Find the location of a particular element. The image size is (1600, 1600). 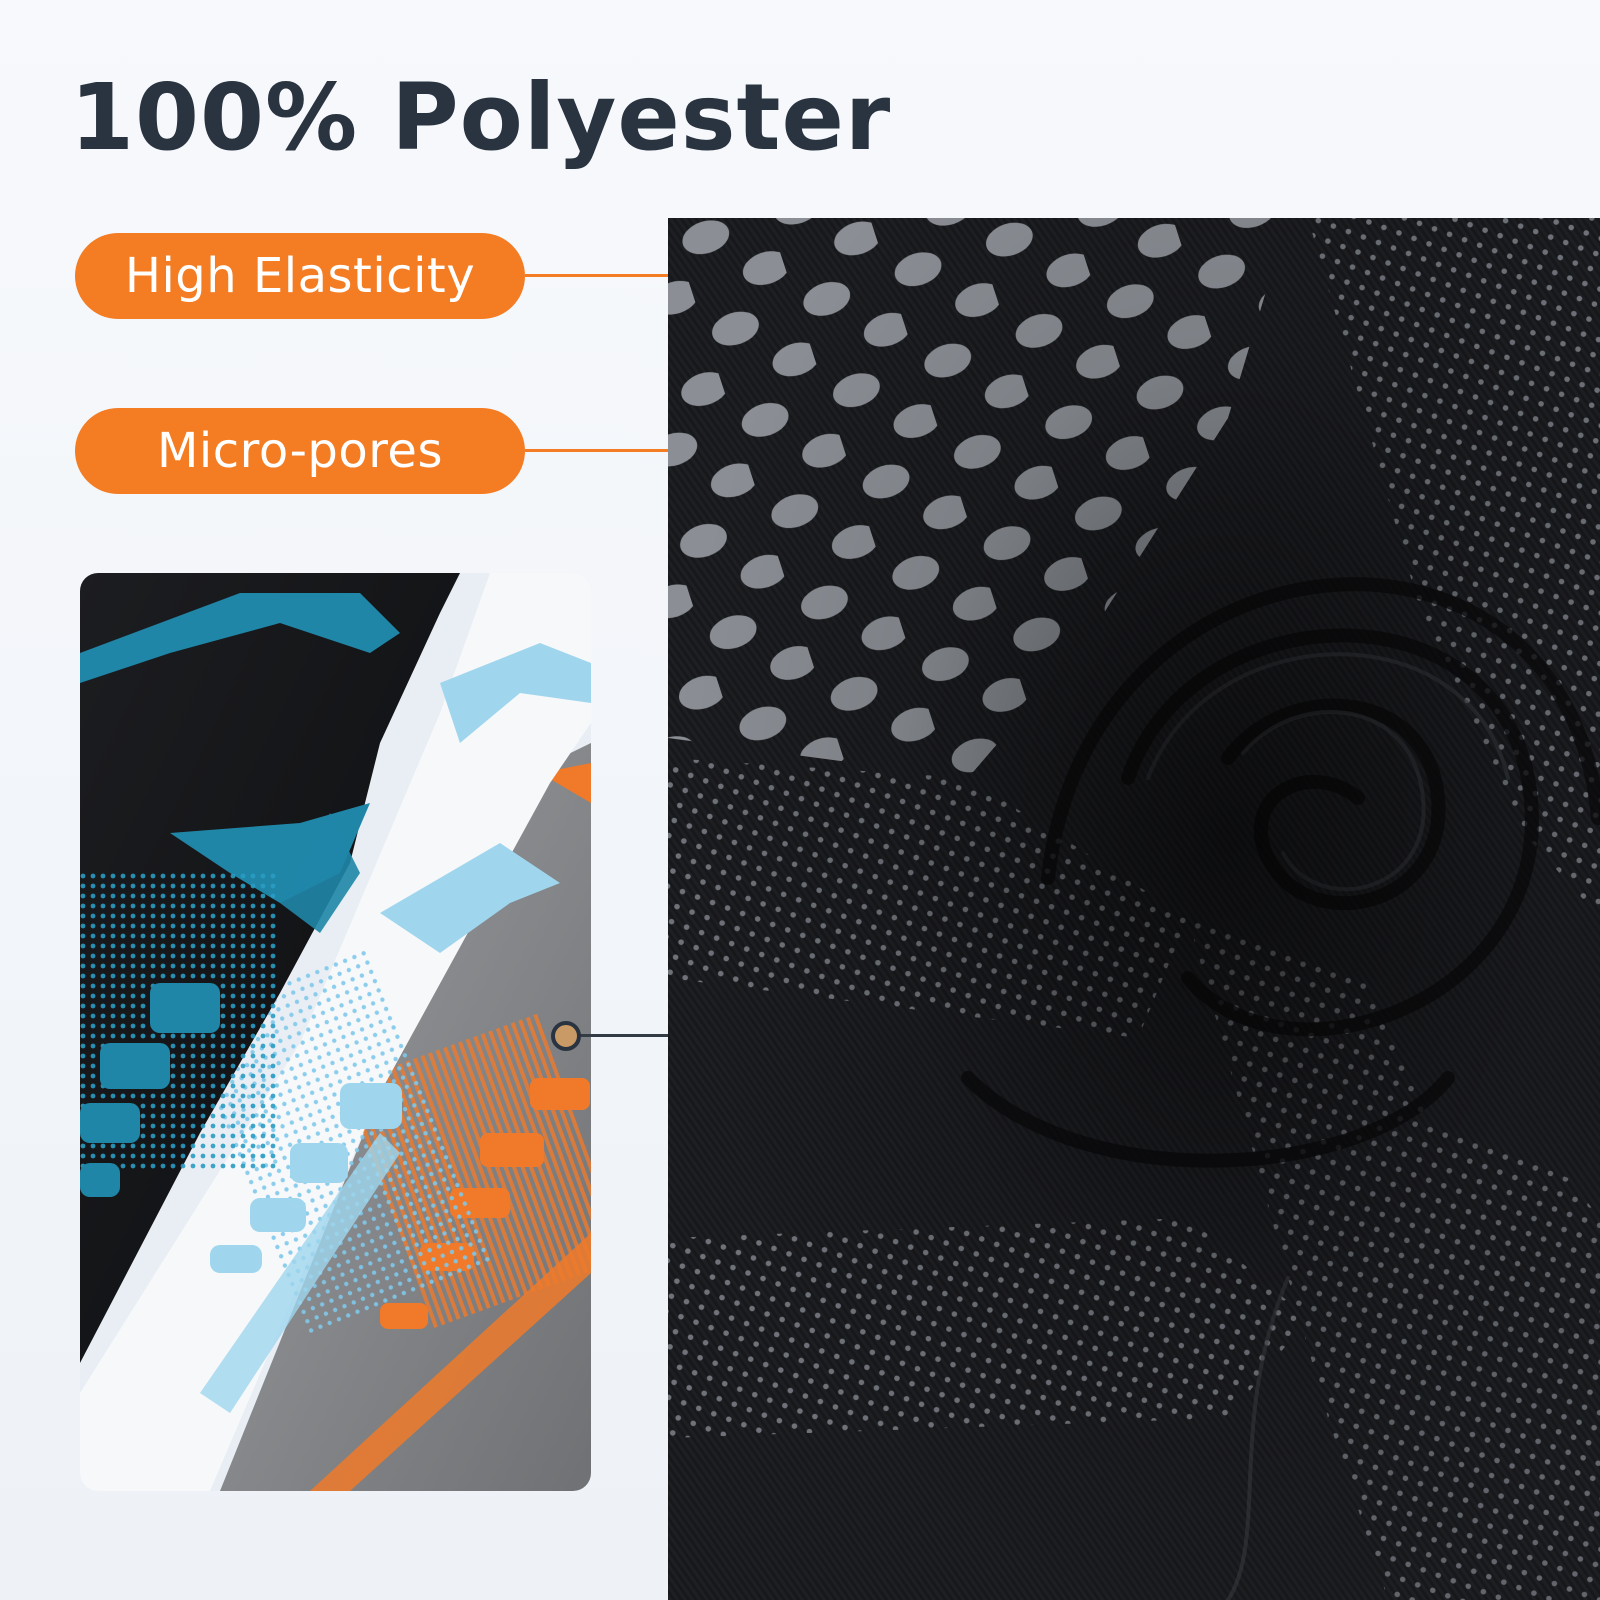

inset-connector-line is located at coordinates (624, 1035).